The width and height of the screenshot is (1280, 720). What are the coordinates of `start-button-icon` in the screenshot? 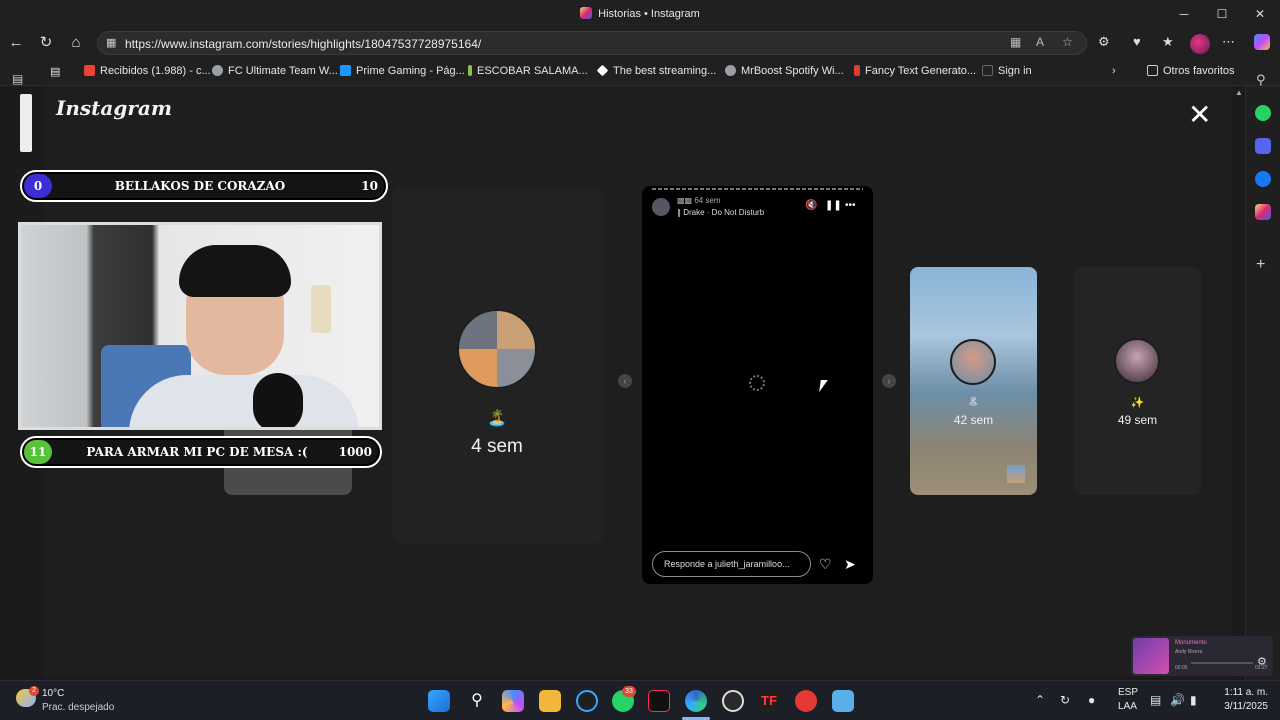 It's located at (439, 701).